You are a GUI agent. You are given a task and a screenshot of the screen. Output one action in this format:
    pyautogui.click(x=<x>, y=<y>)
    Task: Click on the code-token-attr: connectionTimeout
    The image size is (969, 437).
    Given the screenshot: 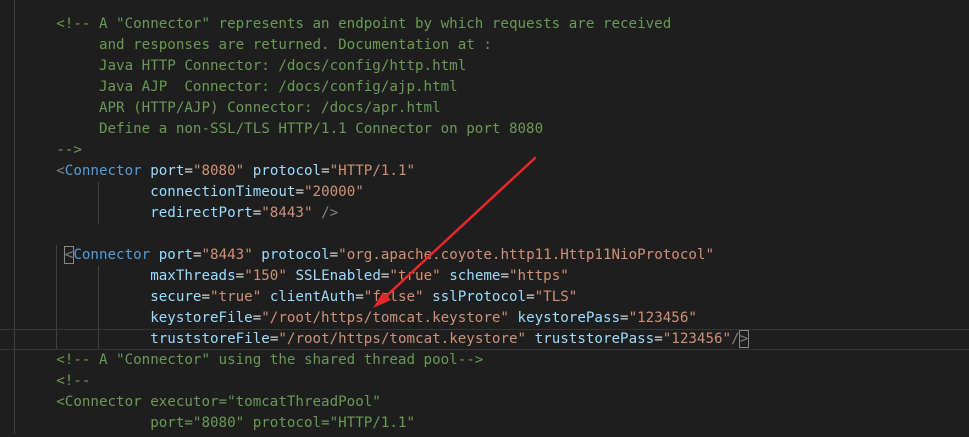 What is the action you would take?
    pyautogui.click(x=223, y=192)
    